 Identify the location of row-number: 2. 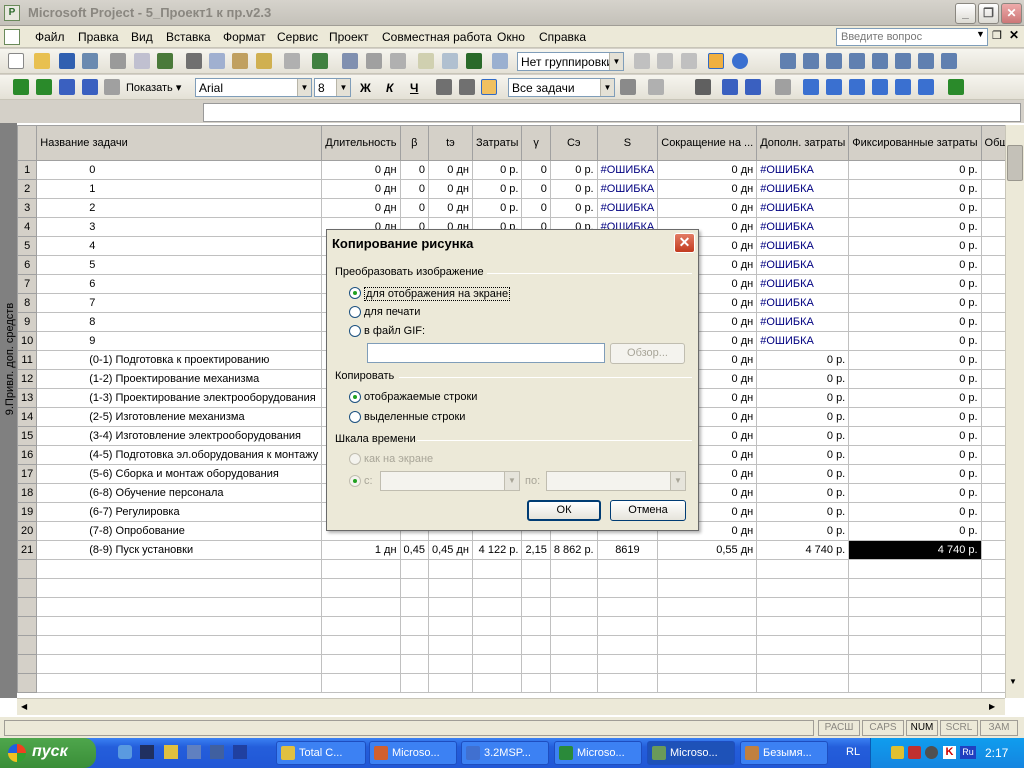
(27, 189).